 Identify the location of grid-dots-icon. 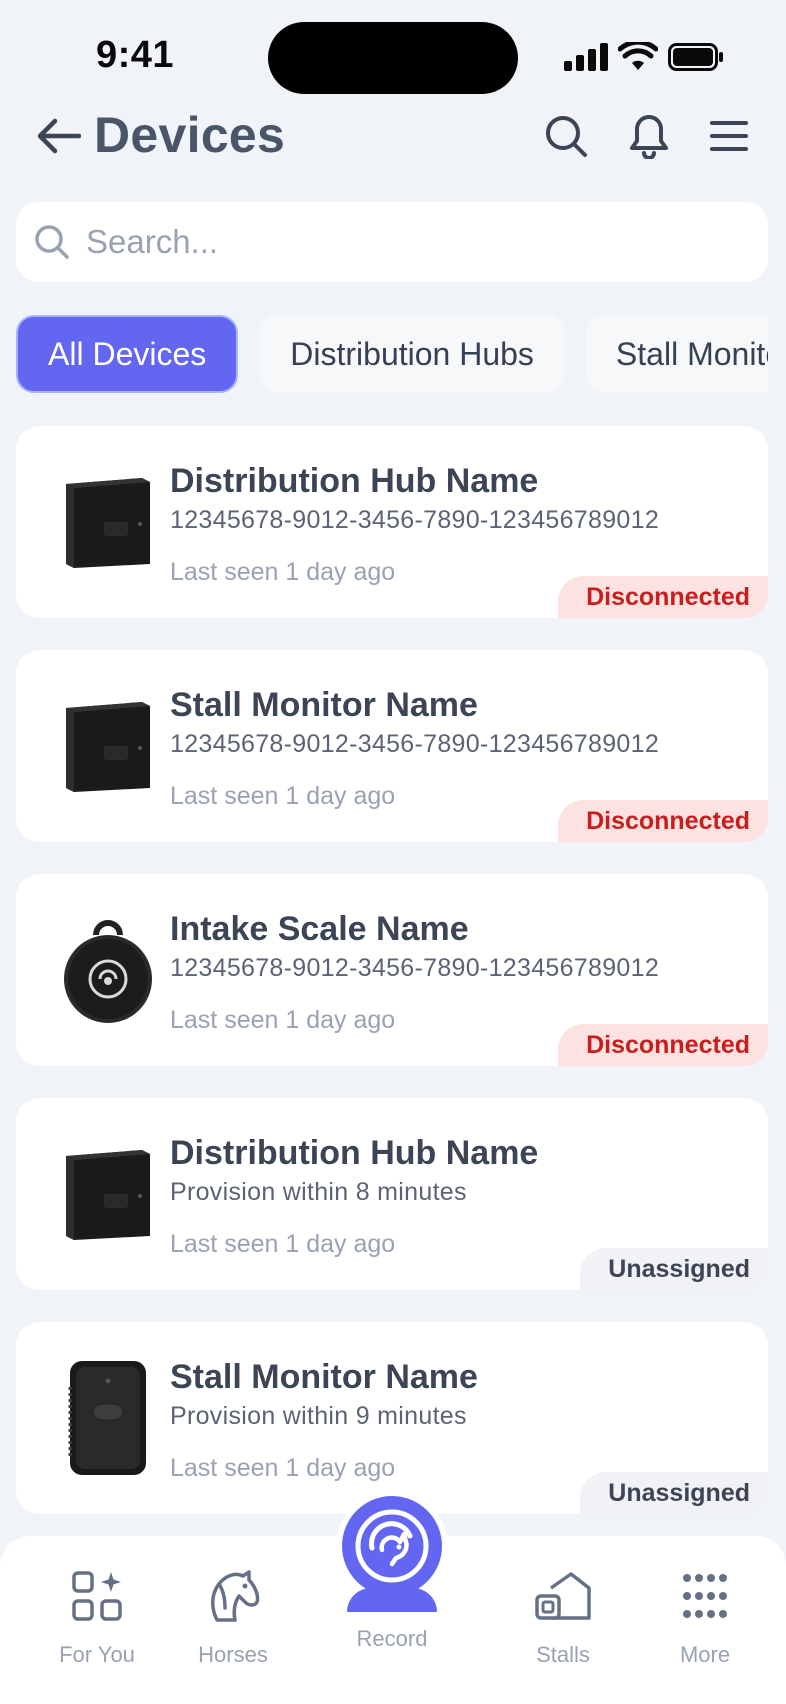
(705, 1596).